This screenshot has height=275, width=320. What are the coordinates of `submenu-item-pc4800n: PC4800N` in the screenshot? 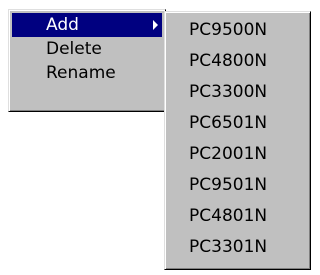 It's located at (237, 61).